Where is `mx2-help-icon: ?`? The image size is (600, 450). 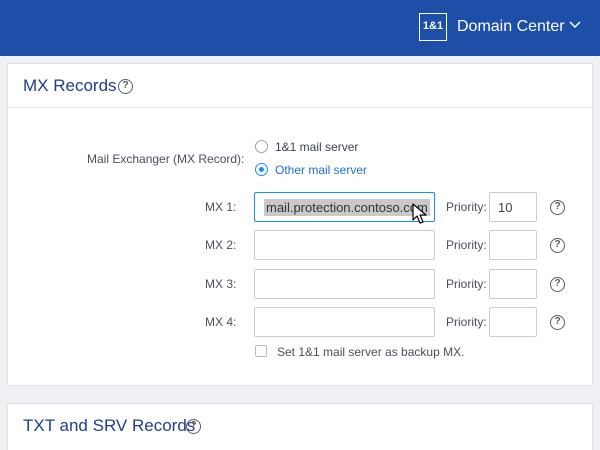
mx2-help-icon: ? is located at coordinates (557, 245).